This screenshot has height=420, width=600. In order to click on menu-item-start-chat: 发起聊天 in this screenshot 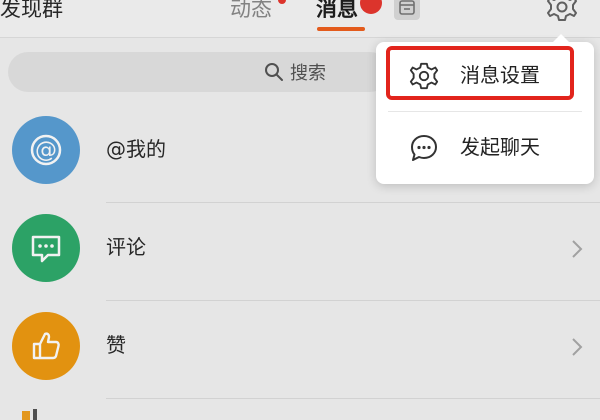, I will do `click(485, 148)`.